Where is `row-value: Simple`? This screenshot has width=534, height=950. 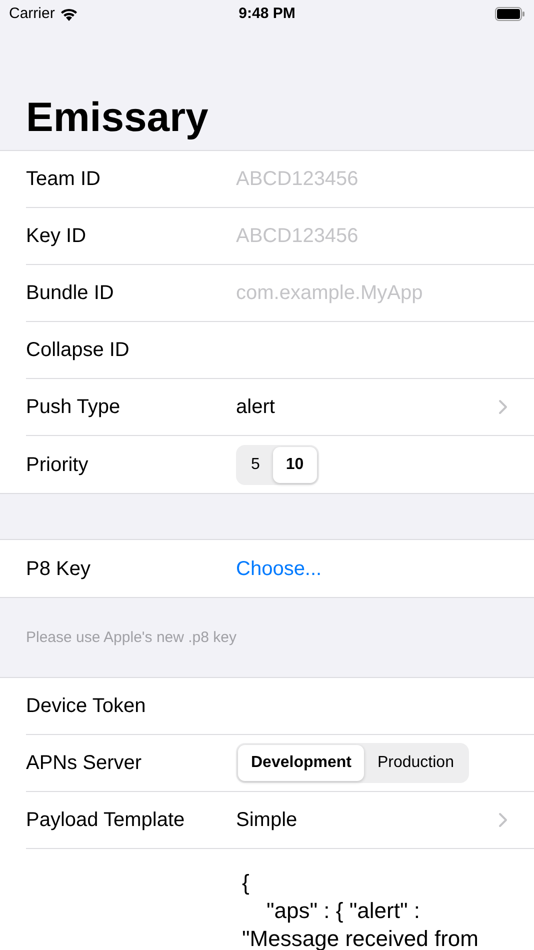
row-value: Simple is located at coordinates (267, 820).